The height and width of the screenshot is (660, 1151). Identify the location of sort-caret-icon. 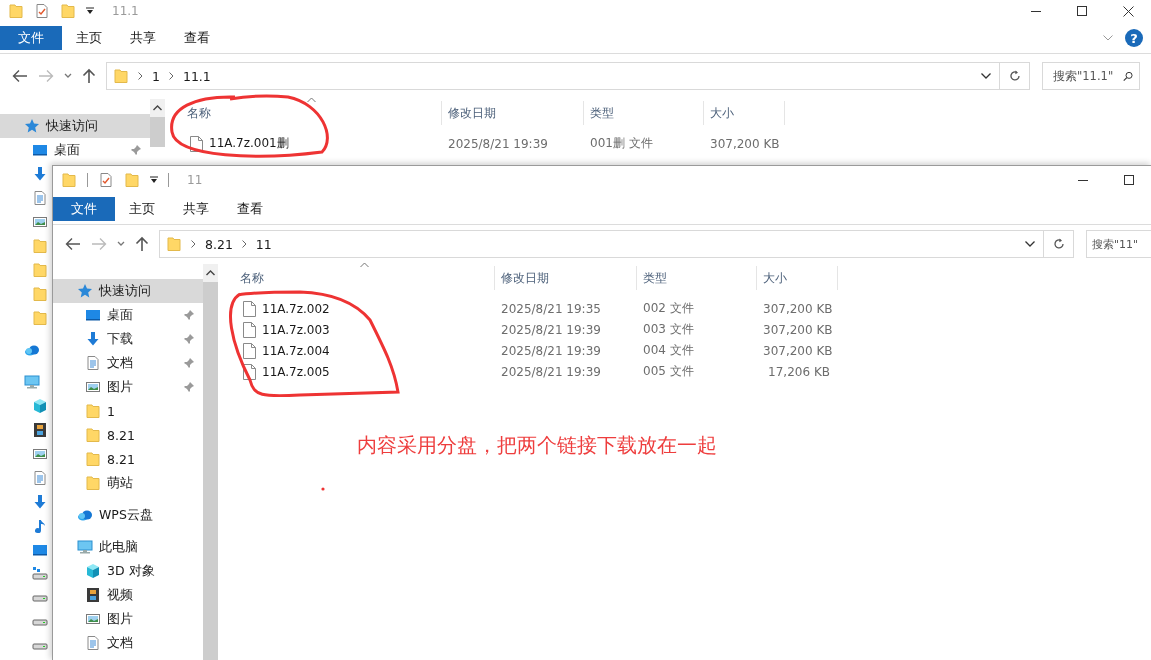
(364, 265).